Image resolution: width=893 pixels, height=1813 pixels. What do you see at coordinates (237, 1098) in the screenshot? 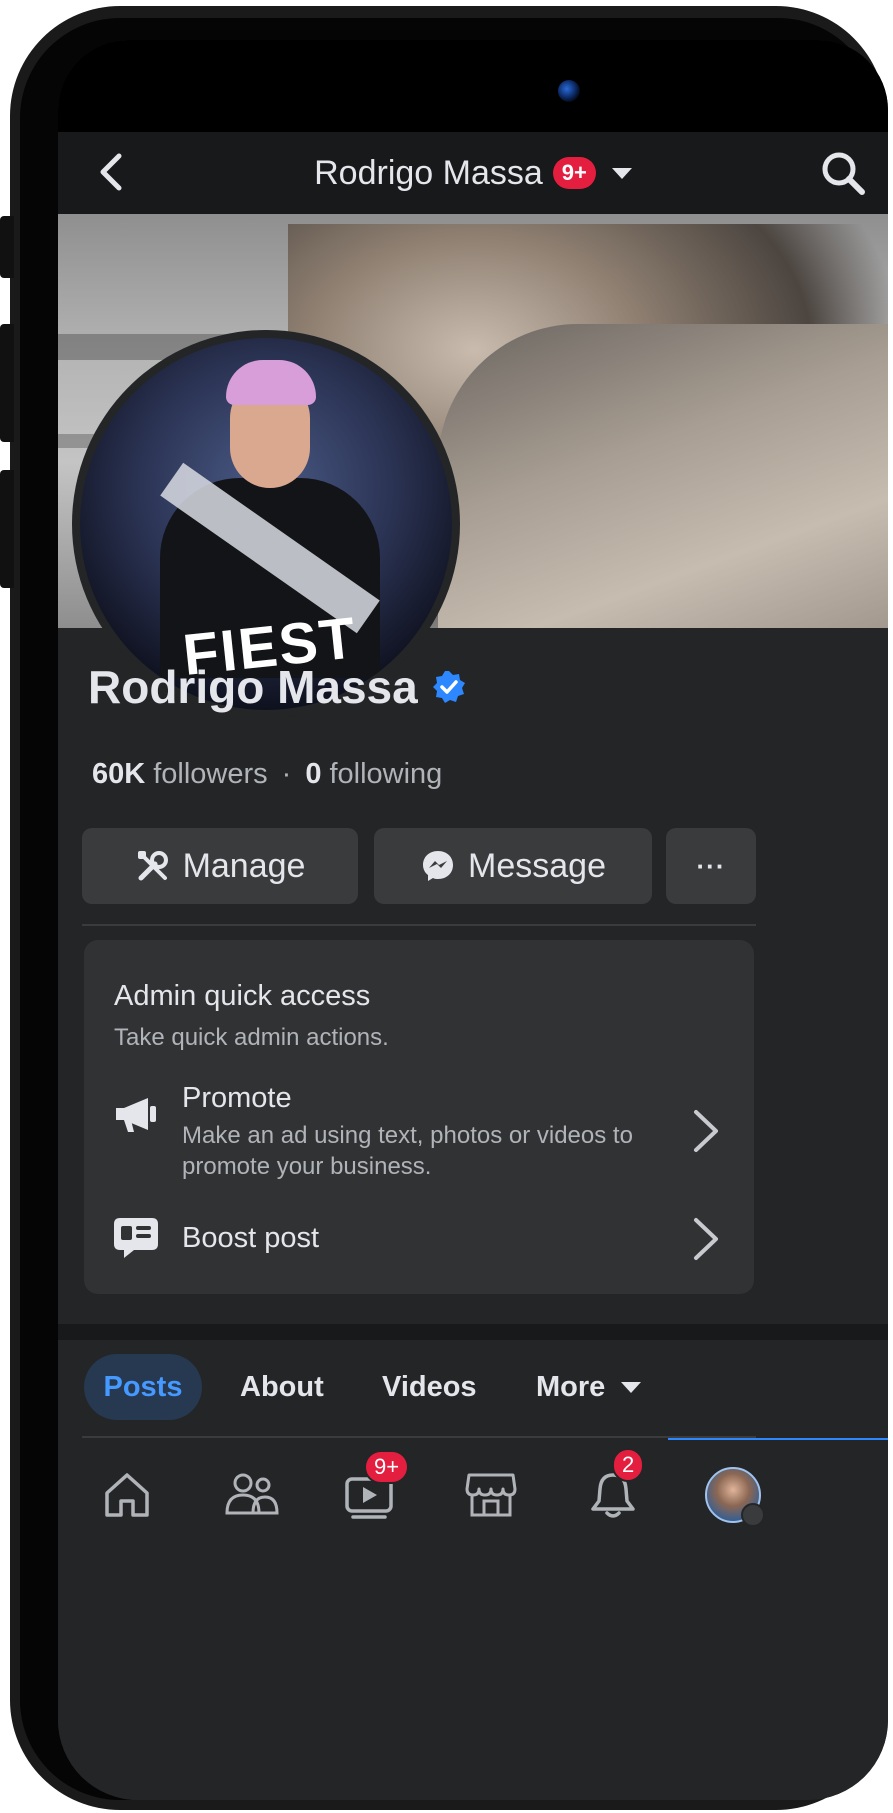
I see `promote-title: Promote` at bounding box center [237, 1098].